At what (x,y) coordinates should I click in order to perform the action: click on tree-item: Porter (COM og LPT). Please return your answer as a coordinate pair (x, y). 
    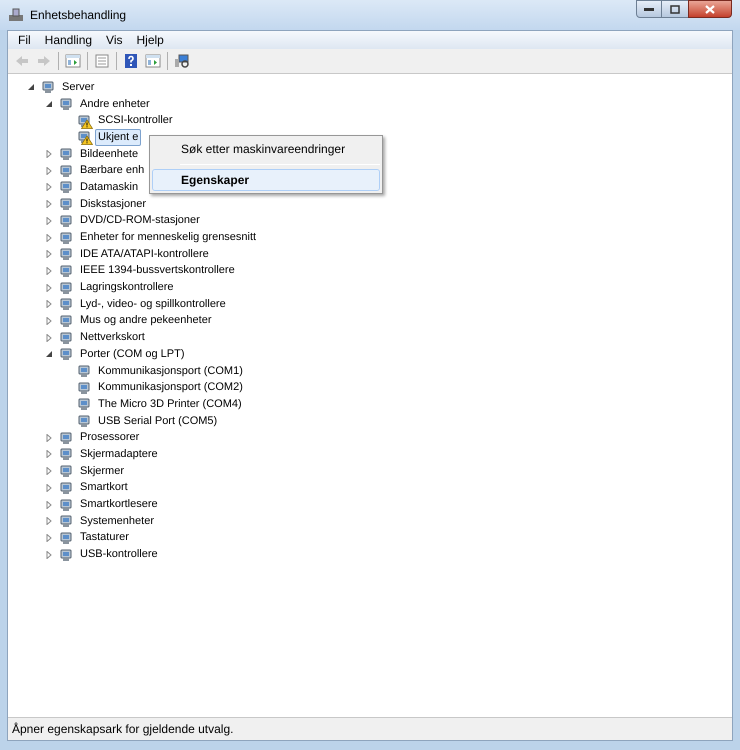
    Looking at the image, I should click on (132, 354).